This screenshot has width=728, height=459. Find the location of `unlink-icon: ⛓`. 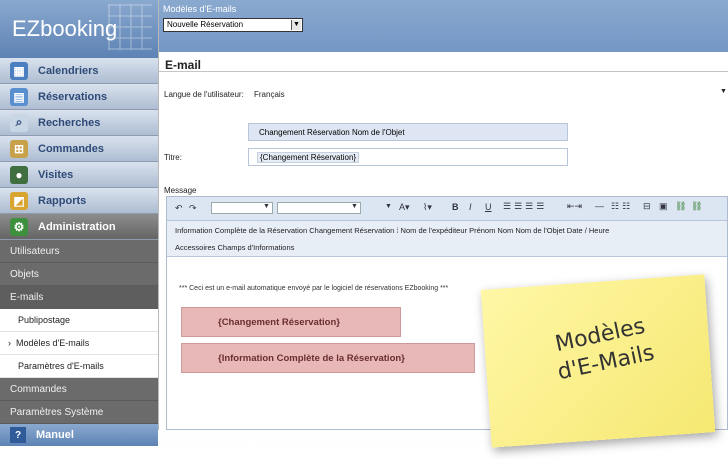

unlink-icon: ⛓ is located at coordinates (696, 206).